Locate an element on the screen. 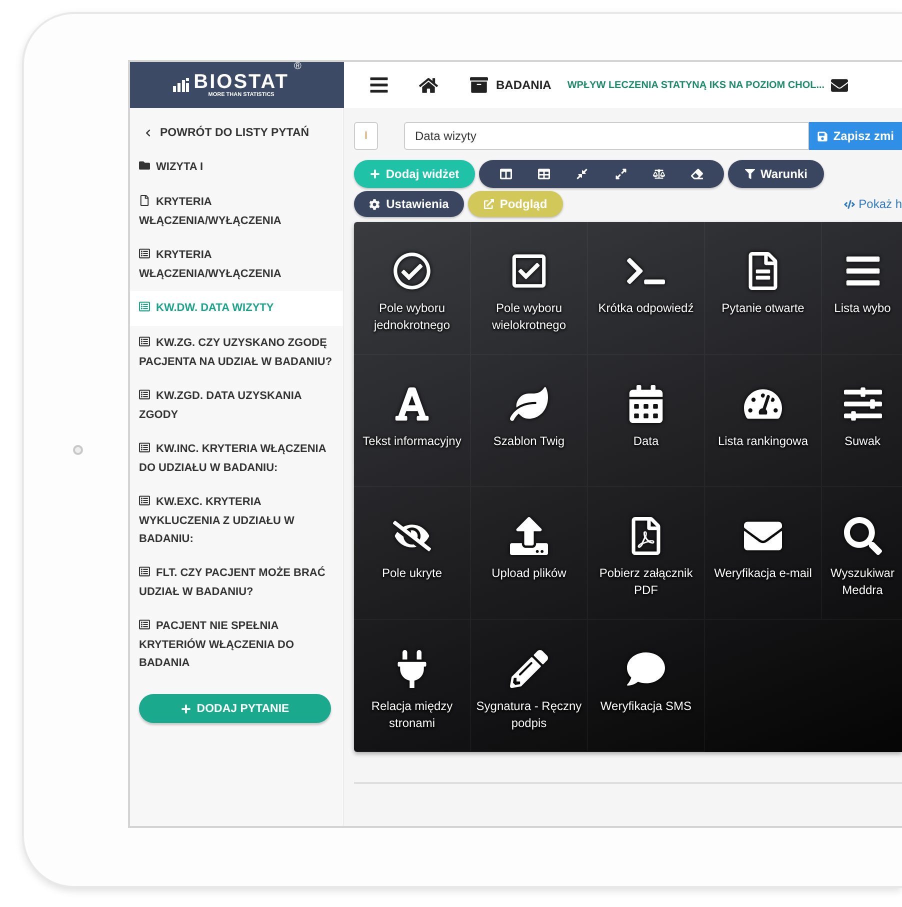 The image size is (902, 907). settings-button: Ustawienia is located at coordinates (409, 204).